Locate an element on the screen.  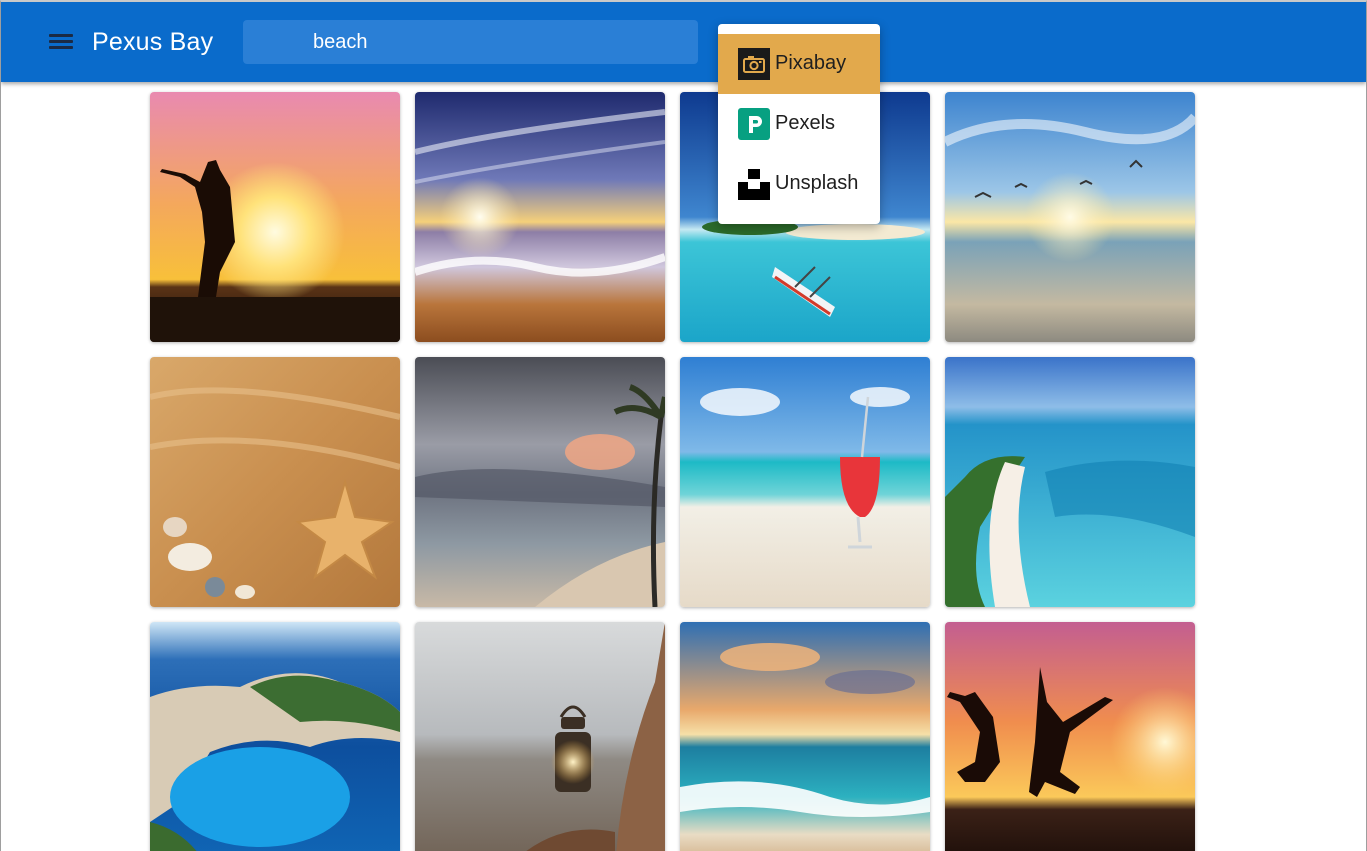
search-box is located at coordinates (470, 42).